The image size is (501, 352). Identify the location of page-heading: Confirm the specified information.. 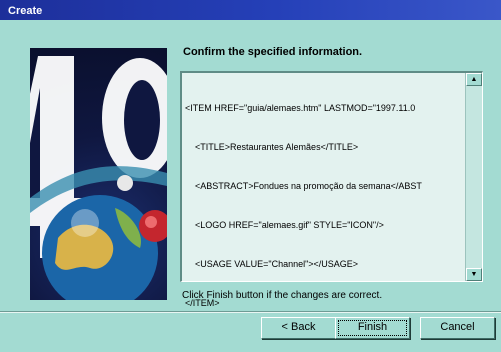
(273, 52).